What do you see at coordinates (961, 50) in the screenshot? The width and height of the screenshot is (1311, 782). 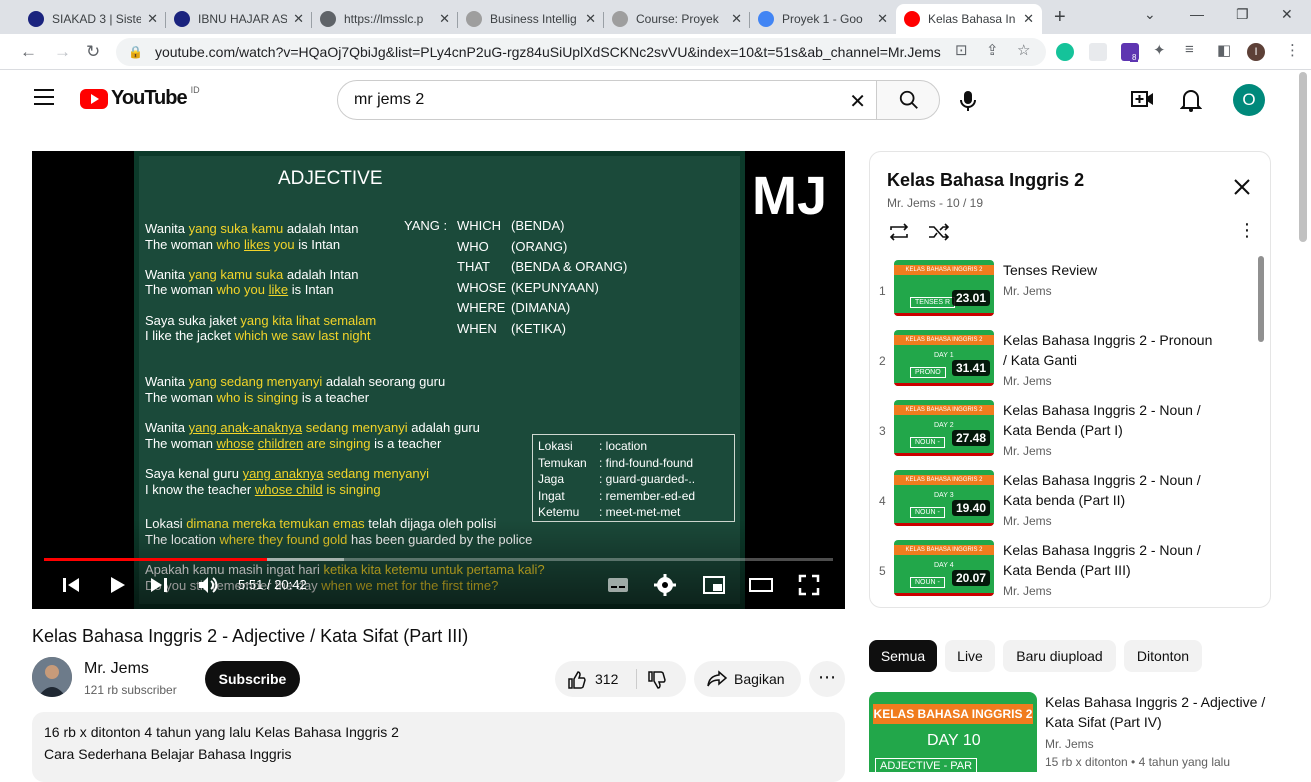 I see `install-app-icon: ⊡` at bounding box center [961, 50].